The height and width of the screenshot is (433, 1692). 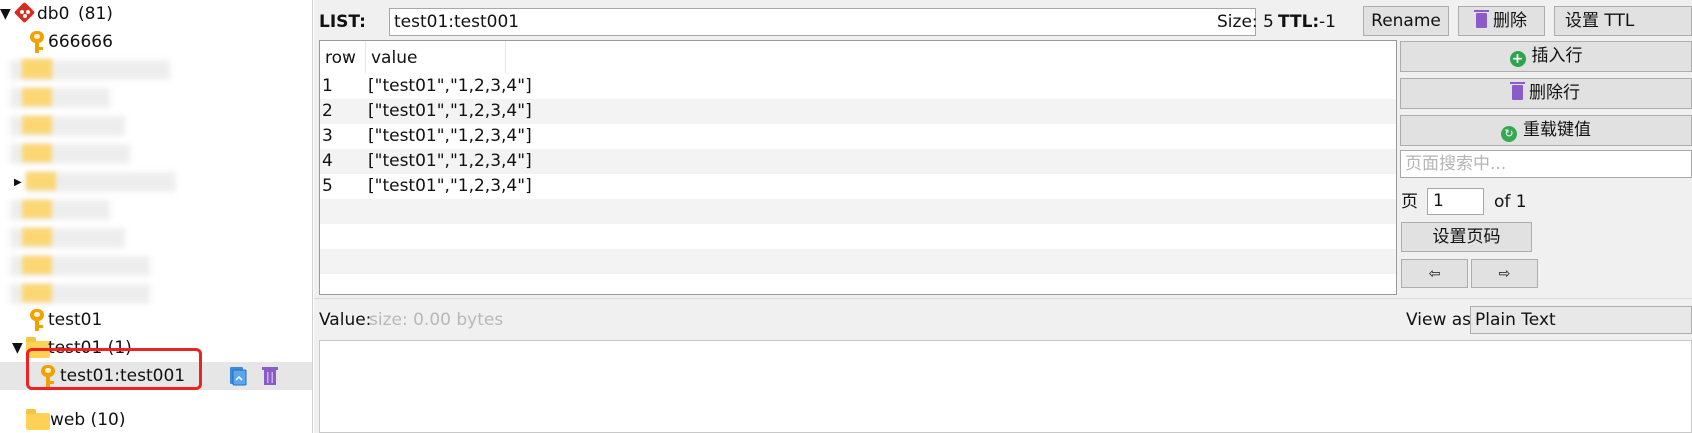 What do you see at coordinates (1455, 201) in the screenshot?
I see `page-number-input: 1` at bounding box center [1455, 201].